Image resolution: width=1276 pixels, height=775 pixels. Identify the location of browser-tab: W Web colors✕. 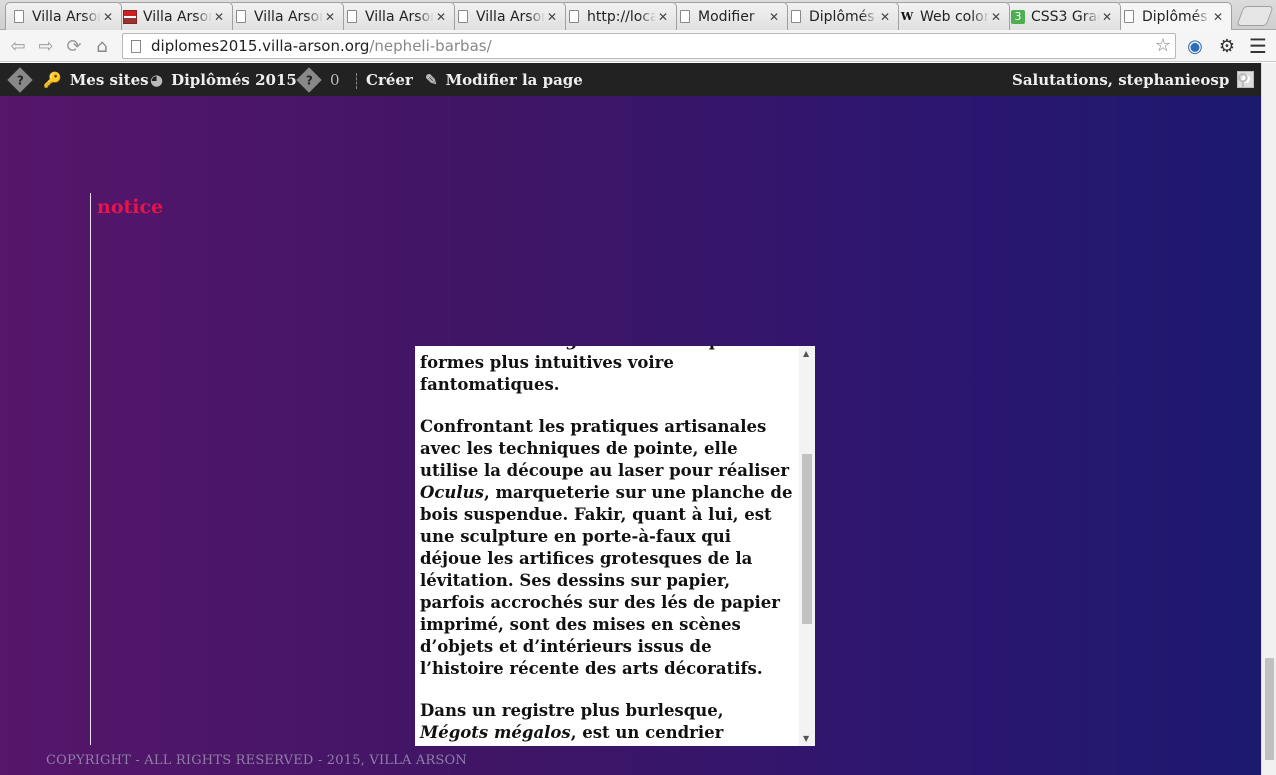
(951, 16).